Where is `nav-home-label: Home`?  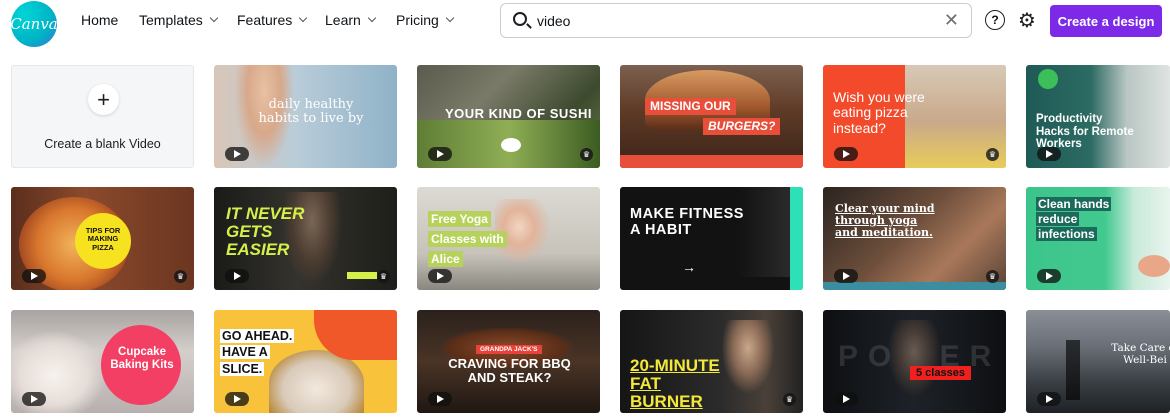
nav-home-label: Home is located at coordinates (100, 20).